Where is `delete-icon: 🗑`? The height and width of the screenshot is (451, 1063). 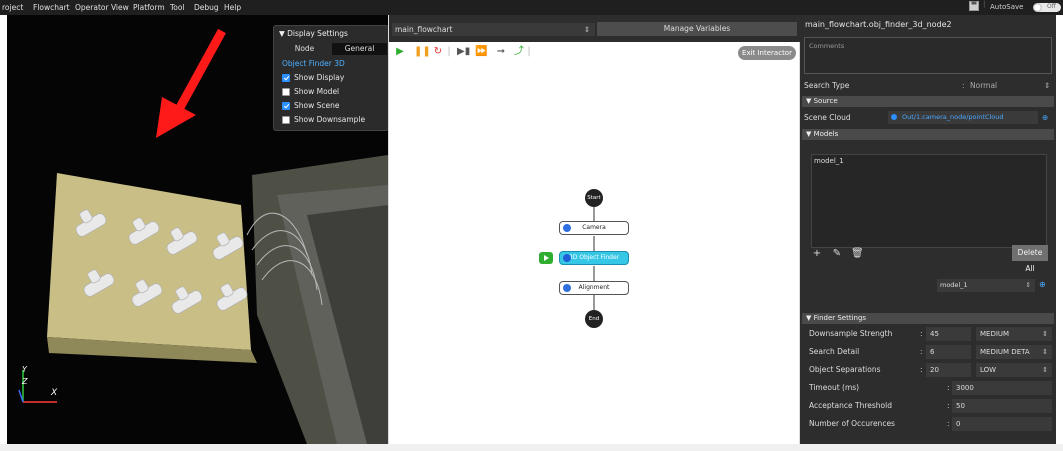 delete-icon: 🗑 is located at coordinates (857, 253).